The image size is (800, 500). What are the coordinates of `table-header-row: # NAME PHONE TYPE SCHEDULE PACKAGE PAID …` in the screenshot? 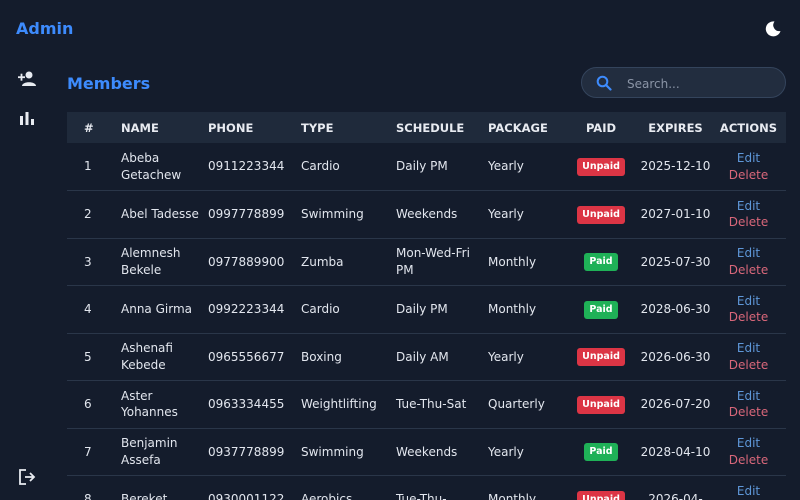 It's located at (426, 127).